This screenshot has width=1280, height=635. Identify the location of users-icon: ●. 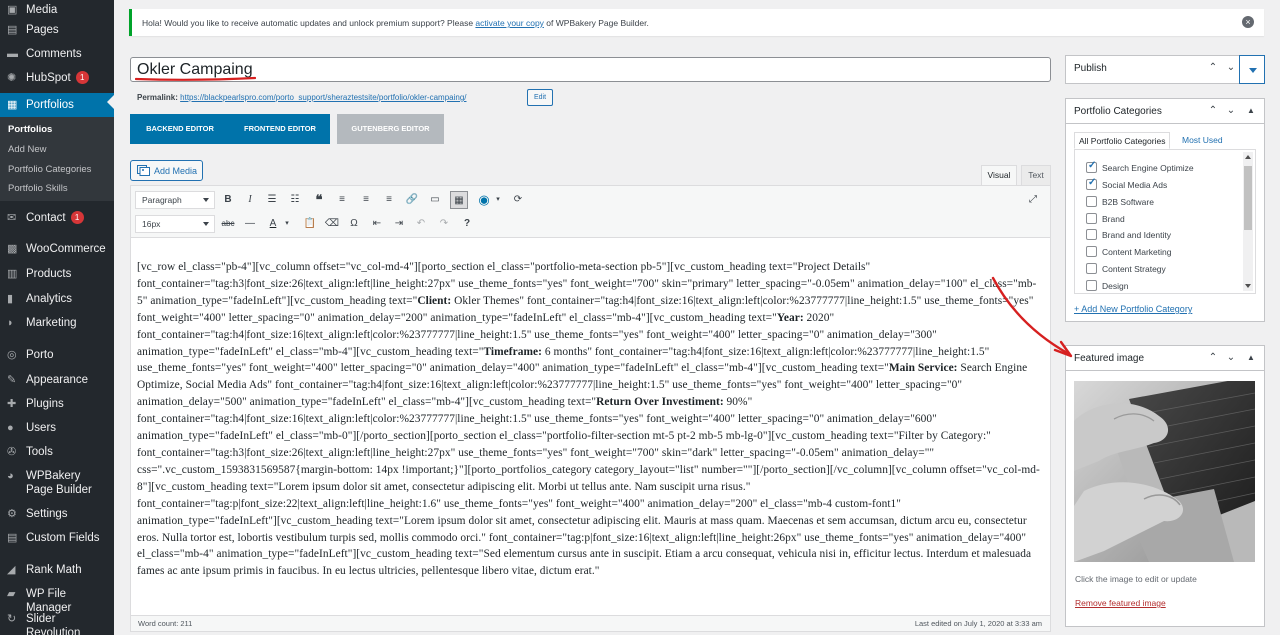
(10, 428).